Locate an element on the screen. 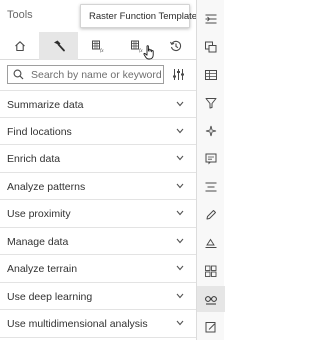 The width and height of the screenshot is (320, 340). tab-history is located at coordinates (176, 46).